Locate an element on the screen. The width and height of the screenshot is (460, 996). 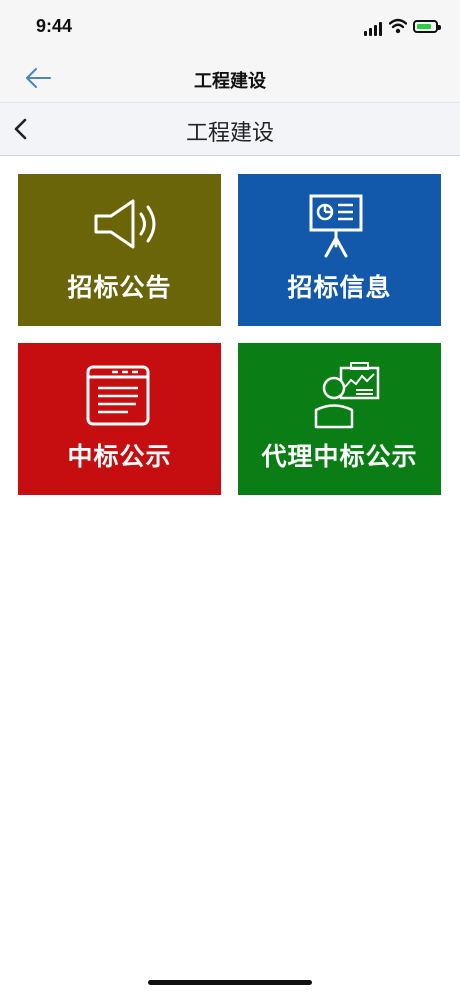
home-indicator is located at coordinates (230, 982).